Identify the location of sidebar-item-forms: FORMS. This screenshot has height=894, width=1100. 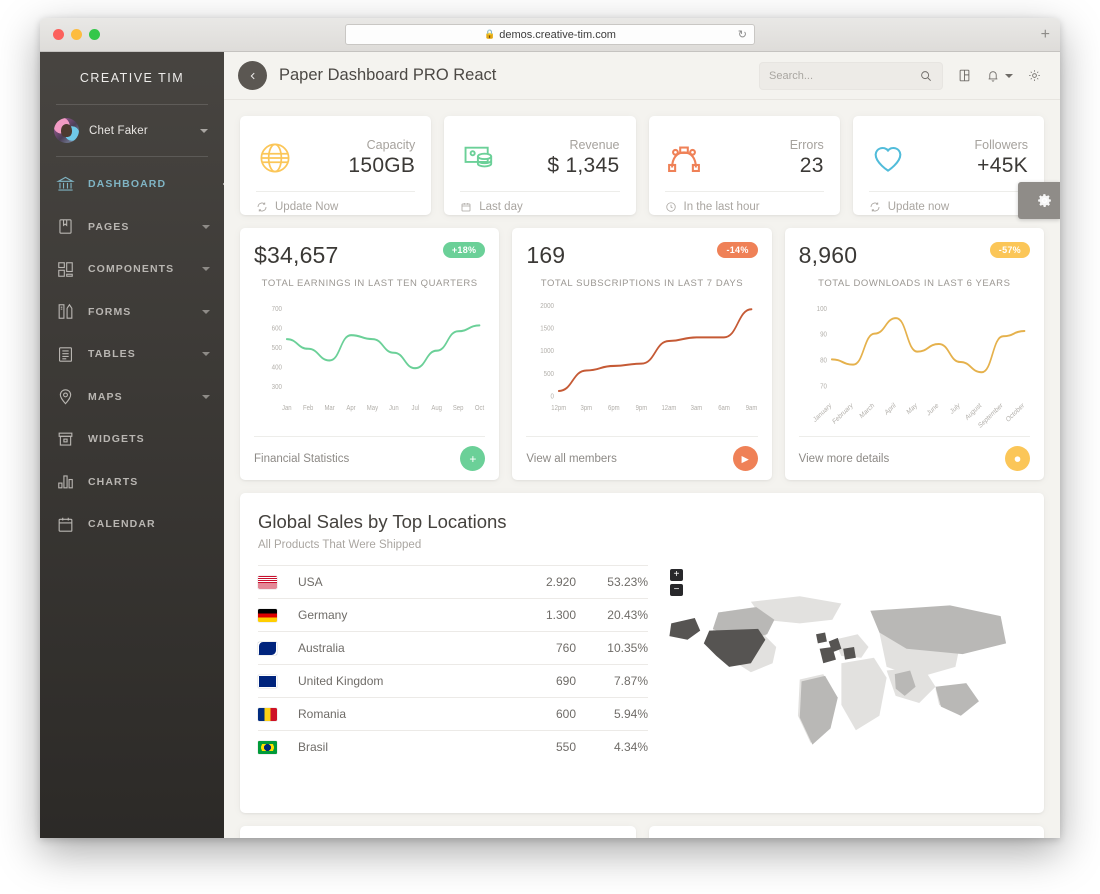
(132, 312).